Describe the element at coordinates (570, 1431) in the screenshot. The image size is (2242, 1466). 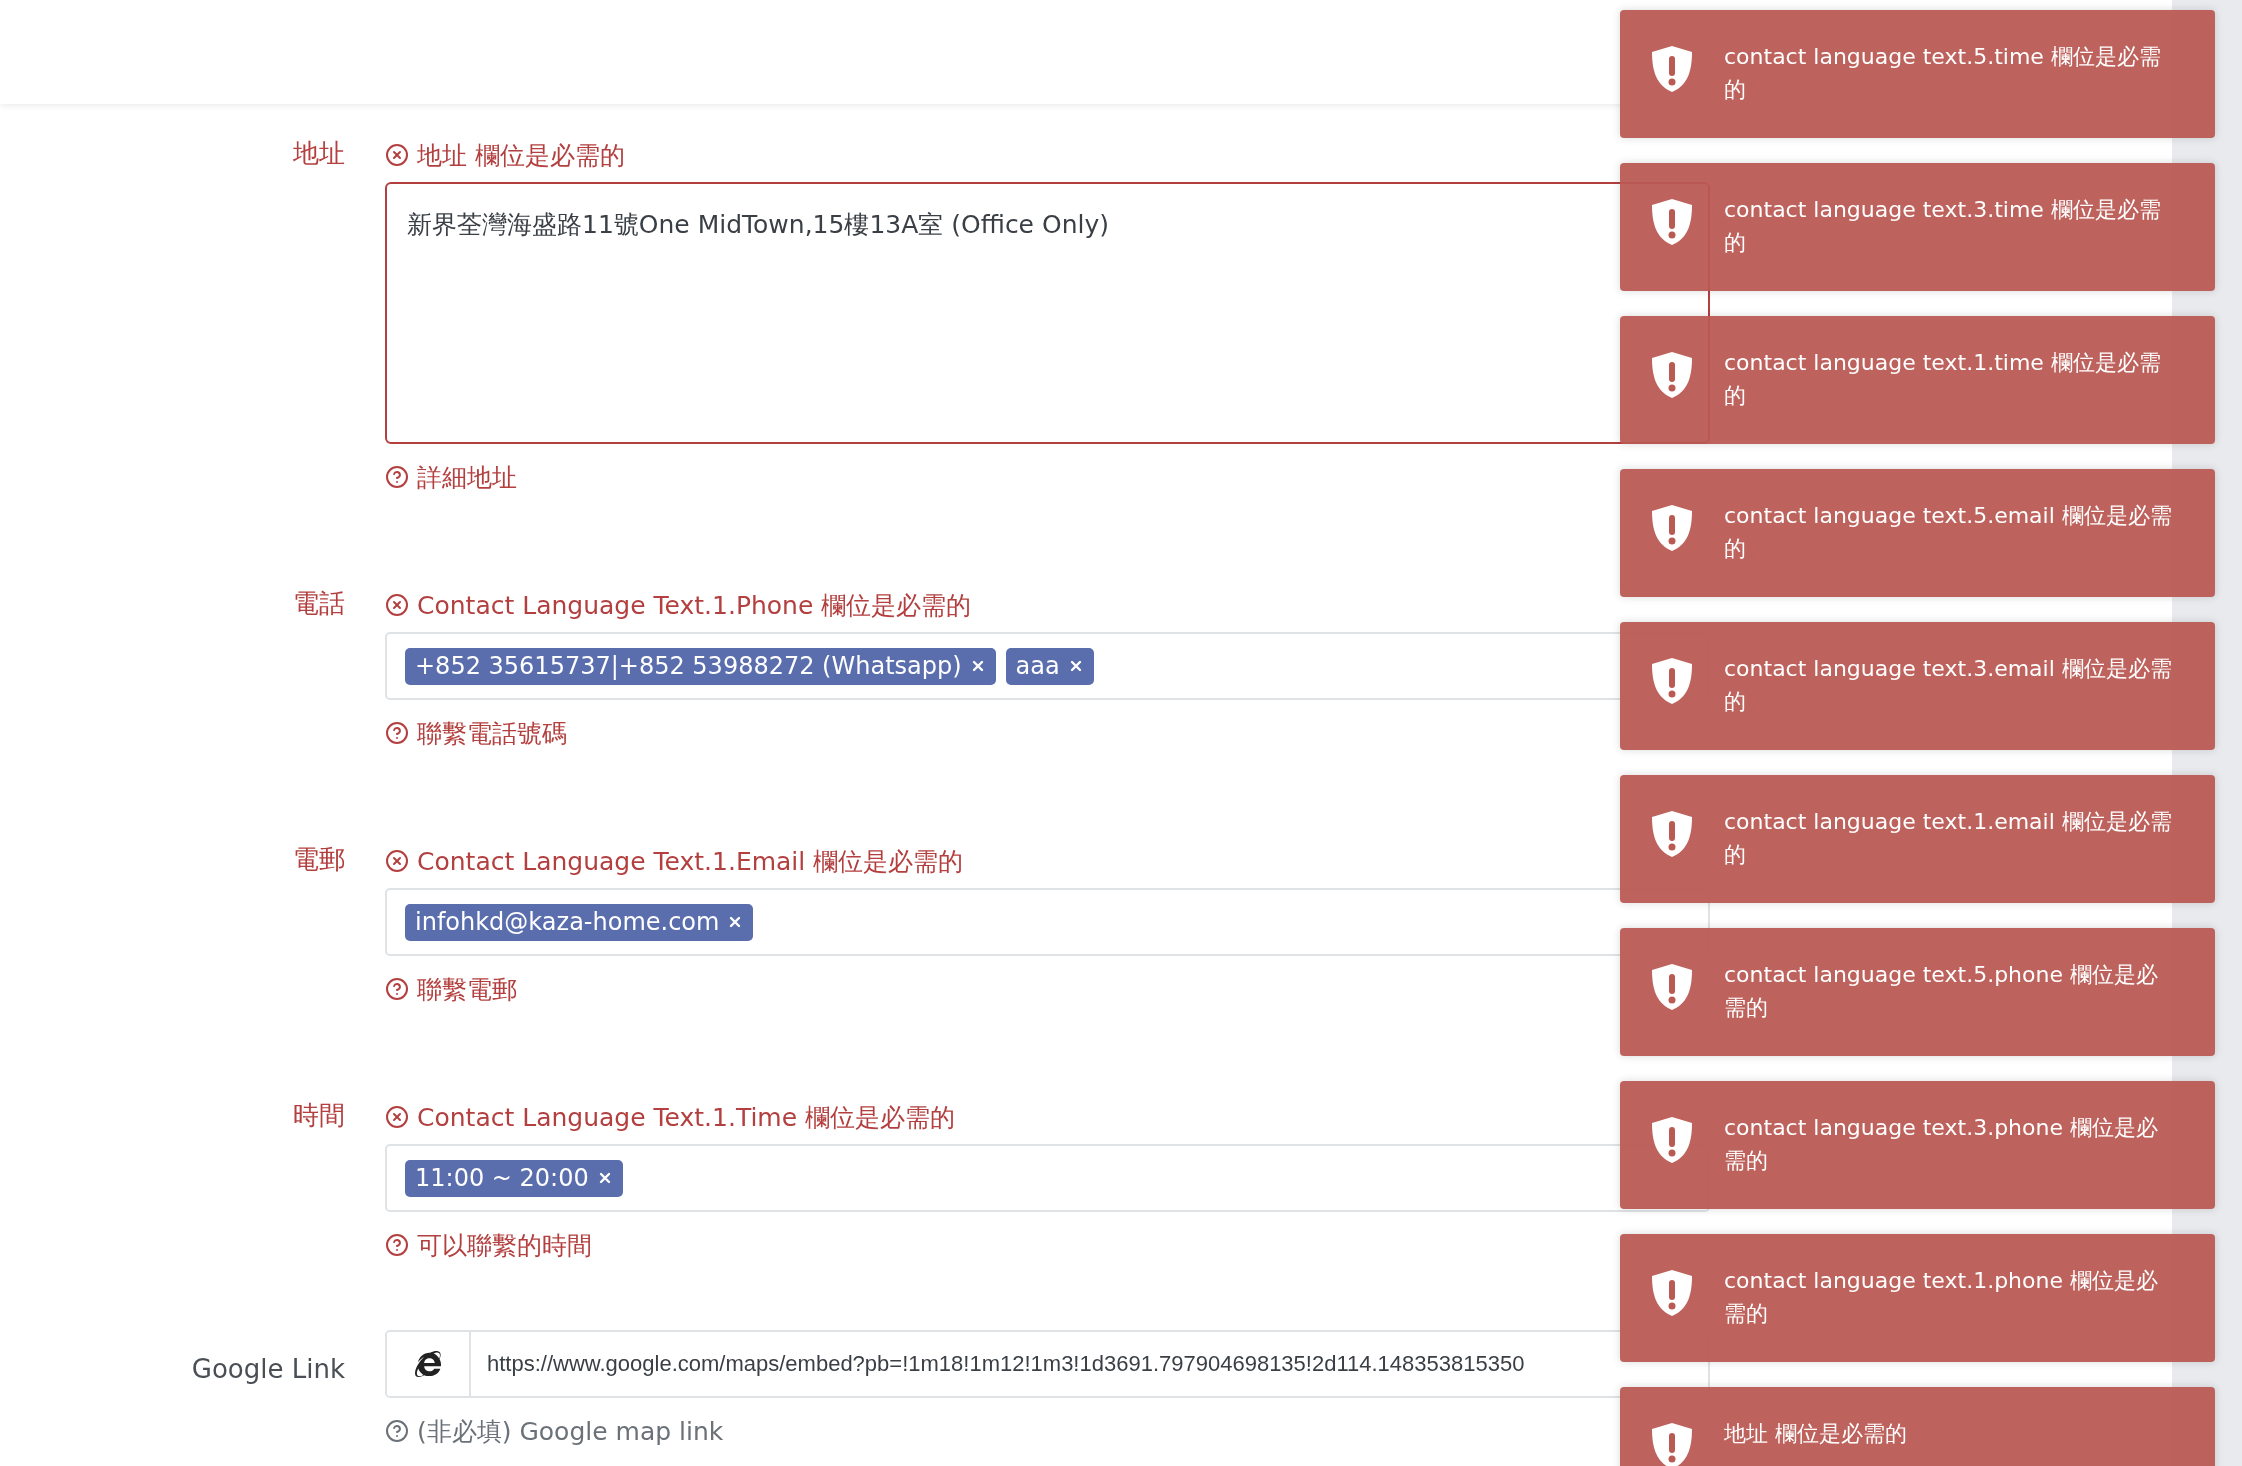
I see `help-text: (非必填) Google map link` at that location.